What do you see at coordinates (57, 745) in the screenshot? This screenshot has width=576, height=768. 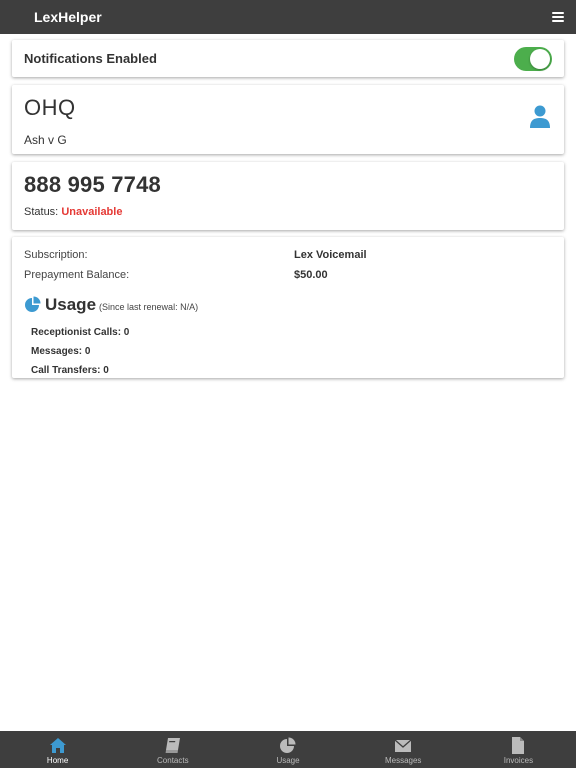 I see `home-icon` at bounding box center [57, 745].